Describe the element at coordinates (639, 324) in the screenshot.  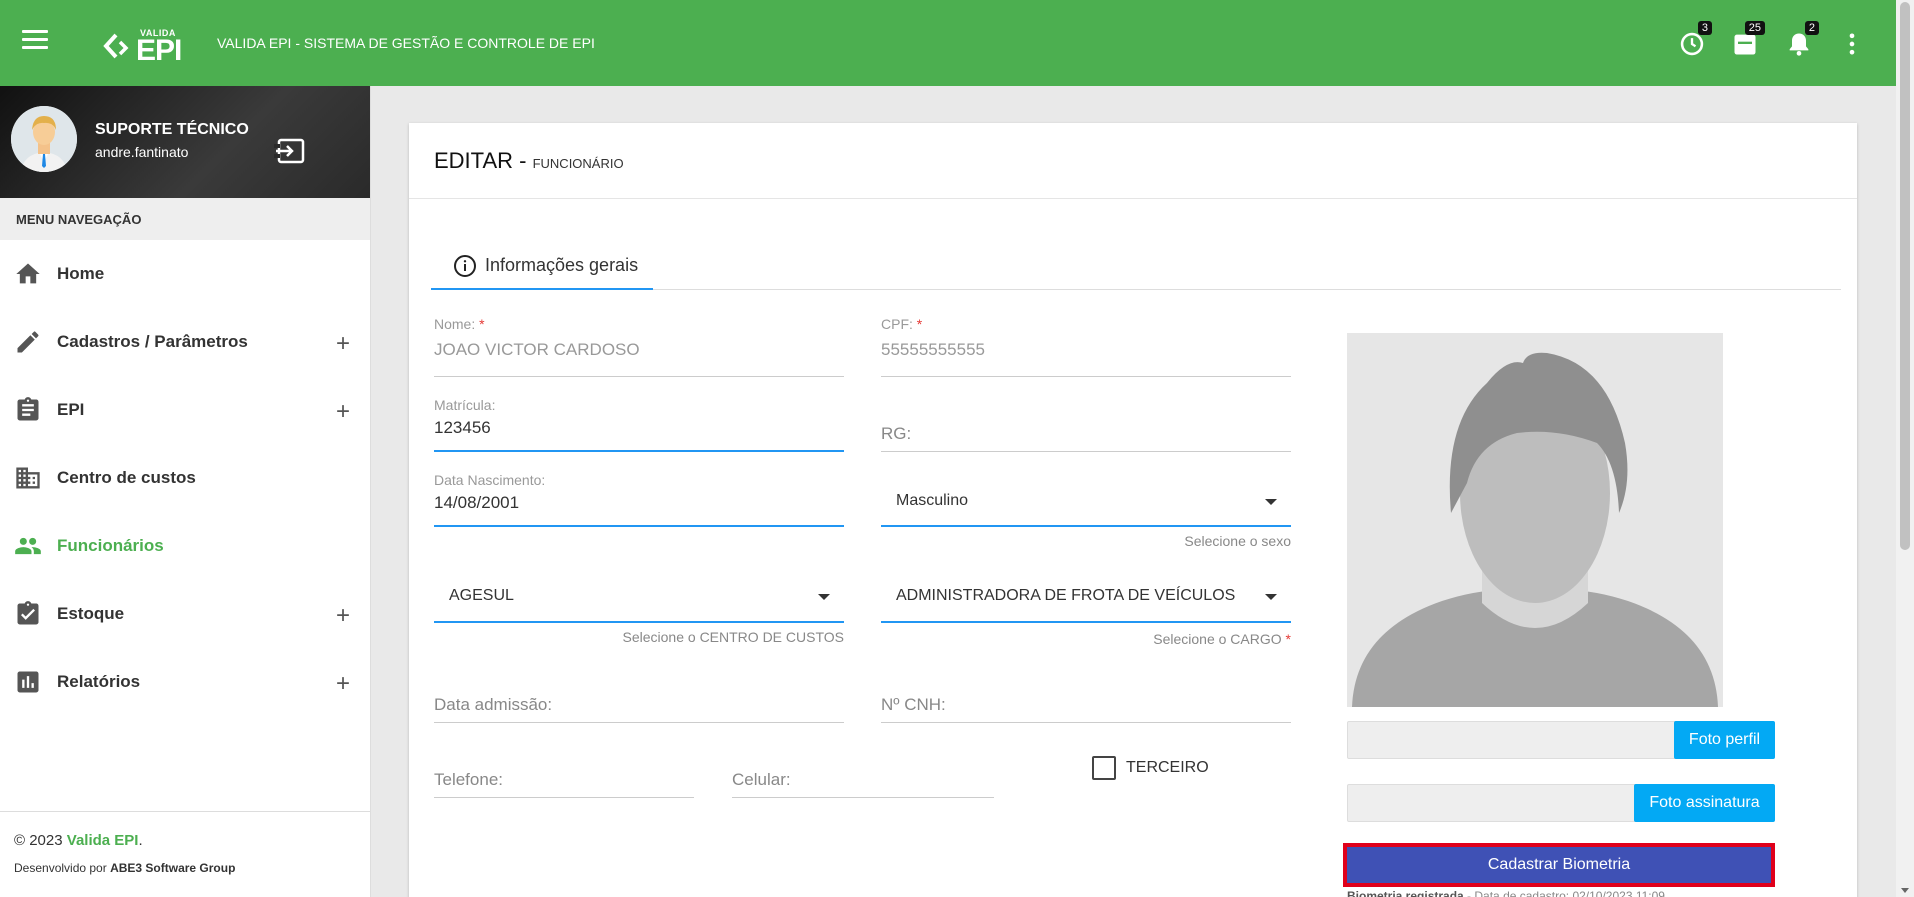
I see `nome-label: Nome: *` at that location.